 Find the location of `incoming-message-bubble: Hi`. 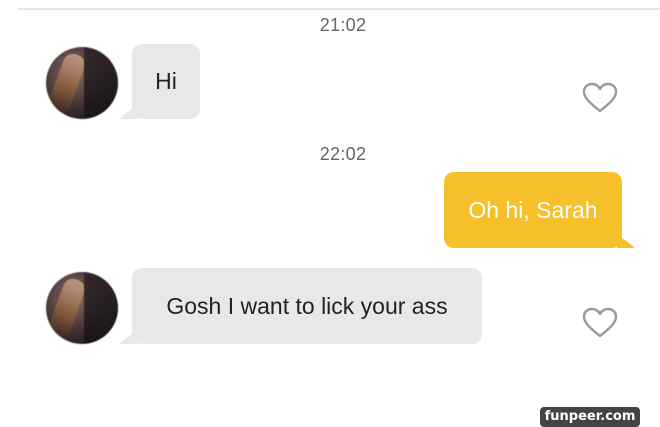

incoming-message-bubble: Hi is located at coordinates (159, 81).